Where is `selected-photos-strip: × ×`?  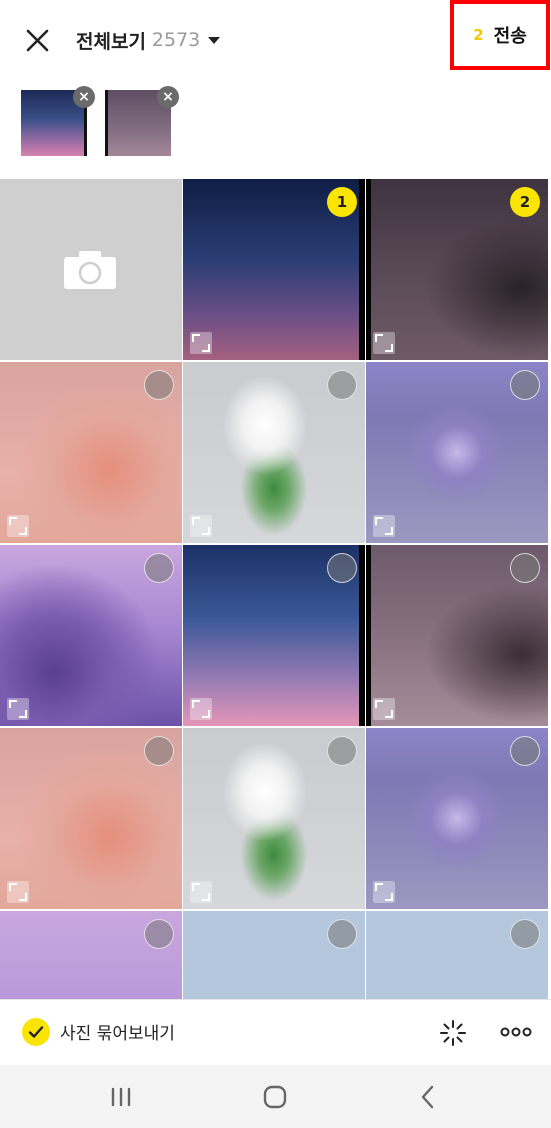
selected-photos-strip: × × is located at coordinates (275, 126).